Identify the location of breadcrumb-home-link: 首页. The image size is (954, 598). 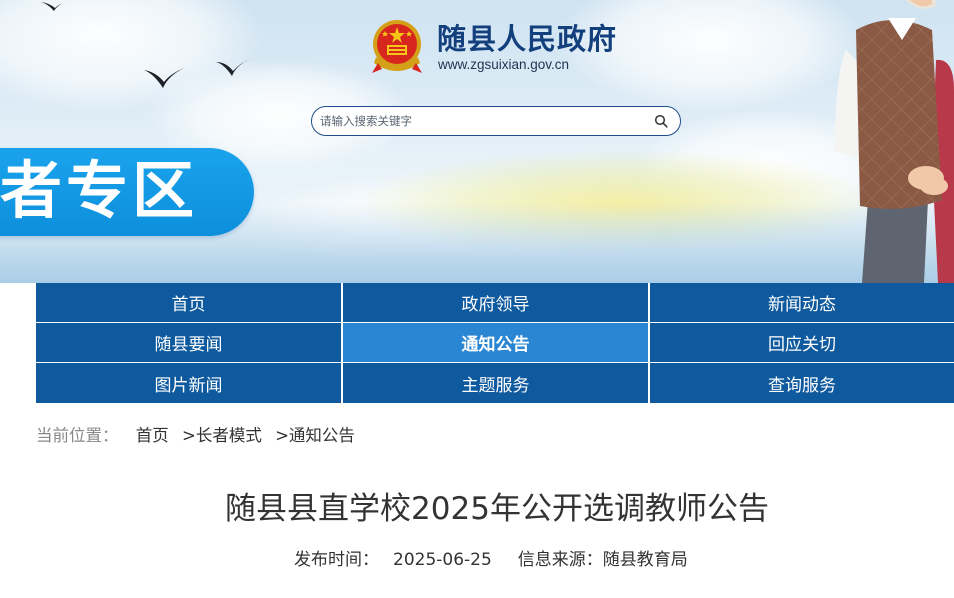
(152, 435).